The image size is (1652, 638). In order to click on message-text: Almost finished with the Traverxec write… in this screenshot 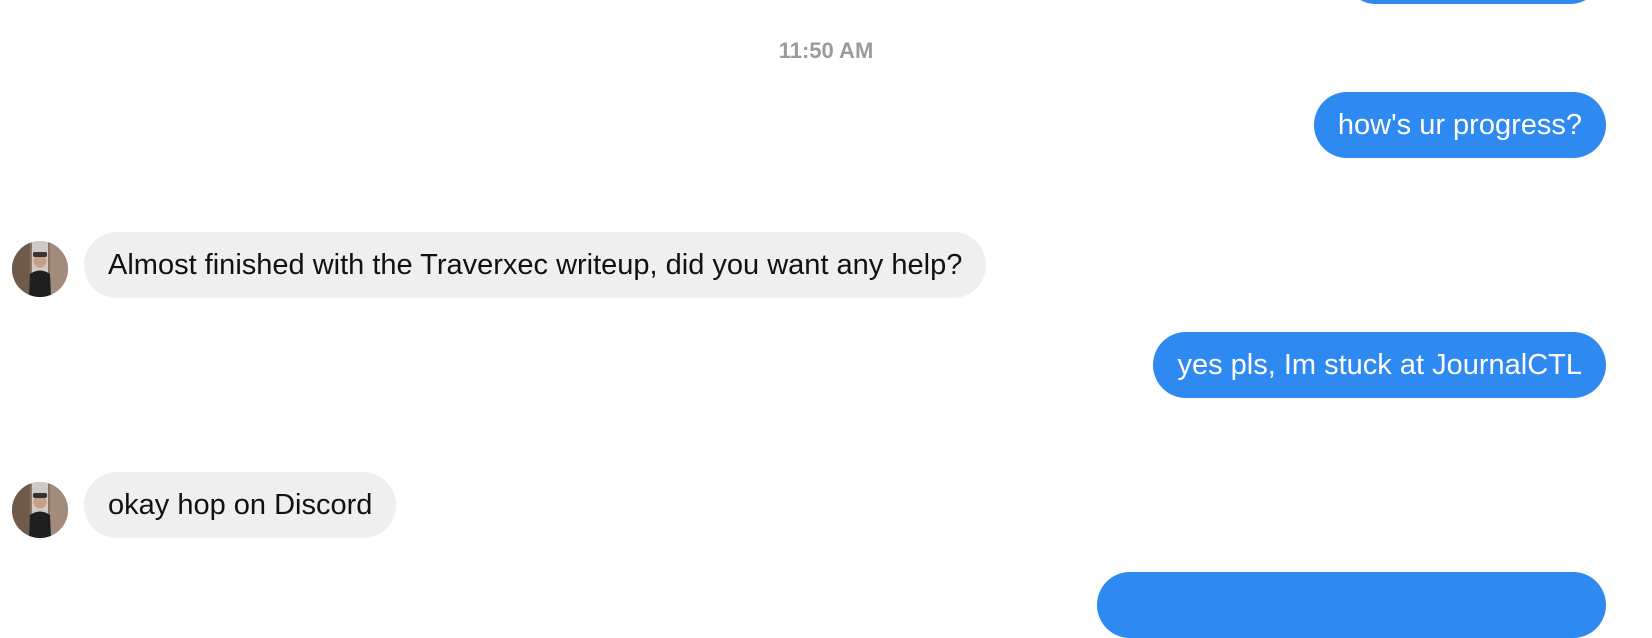, I will do `click(535, 265)`.